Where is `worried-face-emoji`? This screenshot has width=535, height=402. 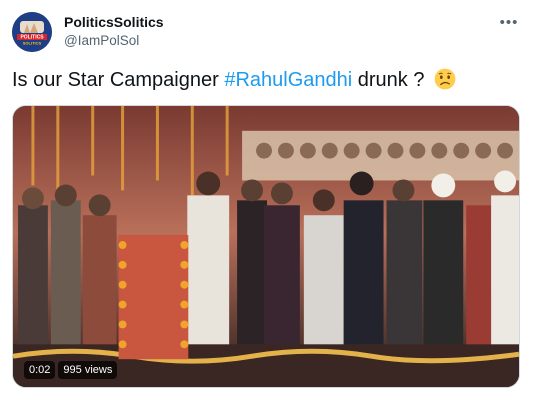 worried-face-emoji is located at coordinates (445, 79).